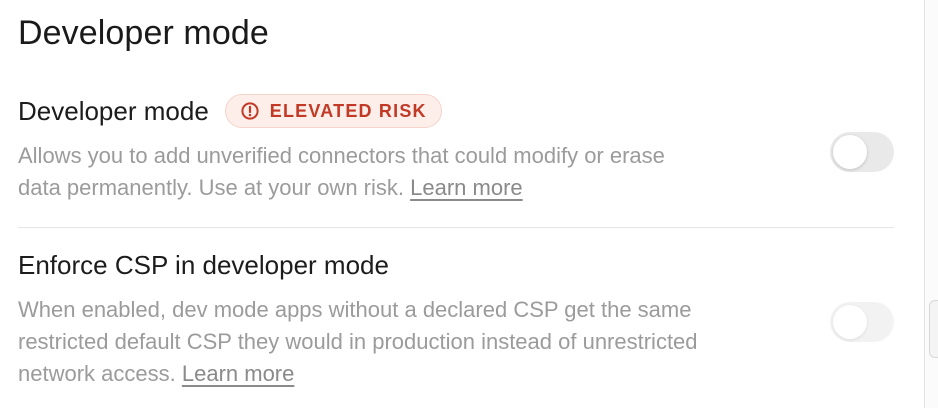 Image resolution: width=938 pixels, height=408 pixels. What do you see at coordinates (456, 111) in the screenshot?
I see `developer-mode-title-line: Developer mode ELEVATED RISK` at bounding box center [456, 111].